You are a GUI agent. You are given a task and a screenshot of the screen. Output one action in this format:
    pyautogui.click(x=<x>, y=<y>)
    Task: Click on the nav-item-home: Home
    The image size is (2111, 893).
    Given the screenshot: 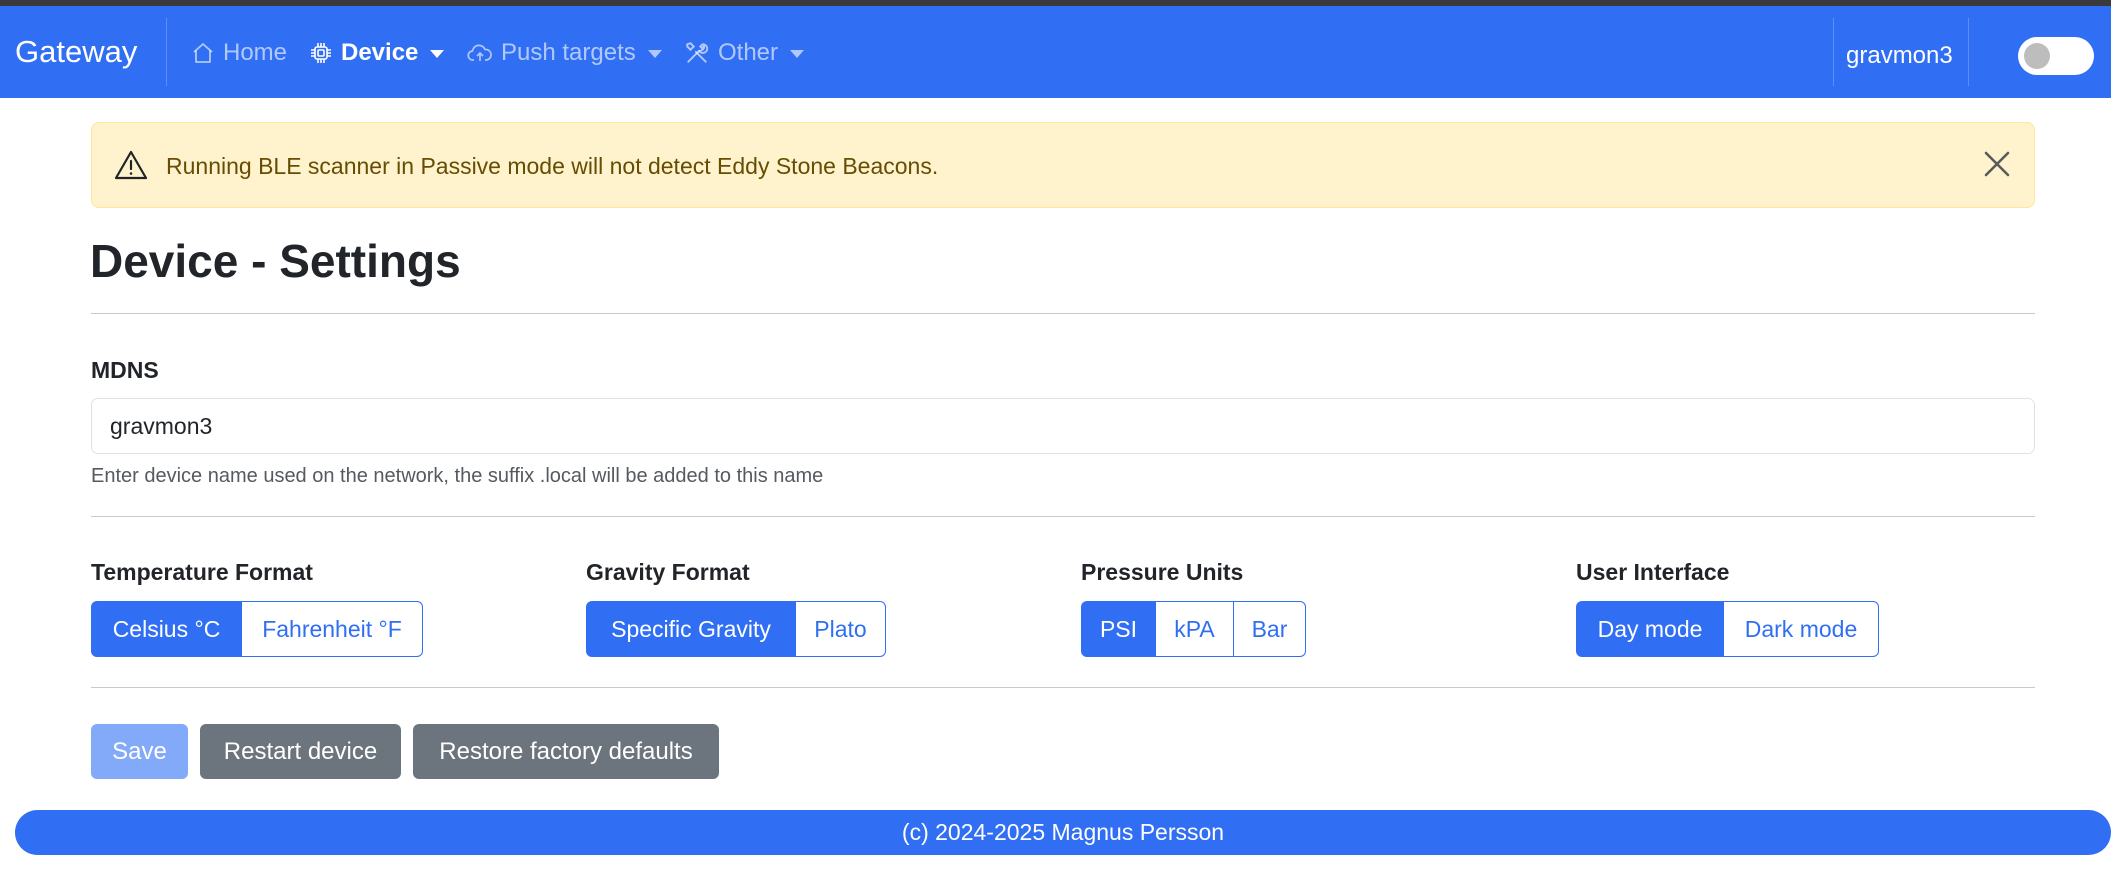 What is the action you would take?
    pyautogui.click(x=239, y=53)
    